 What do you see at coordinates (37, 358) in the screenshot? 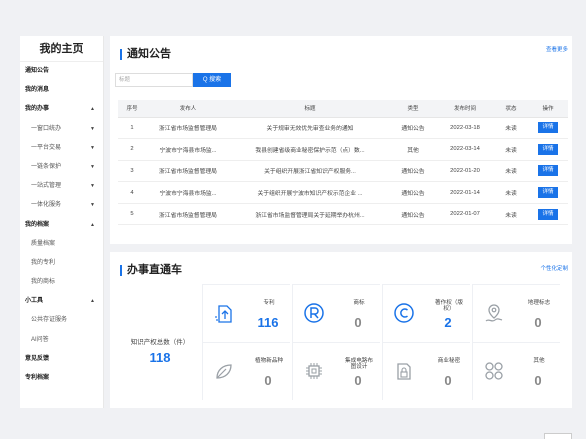
I see `sidebar-item-label: 意见反馈` at bounding box center [37, 358].